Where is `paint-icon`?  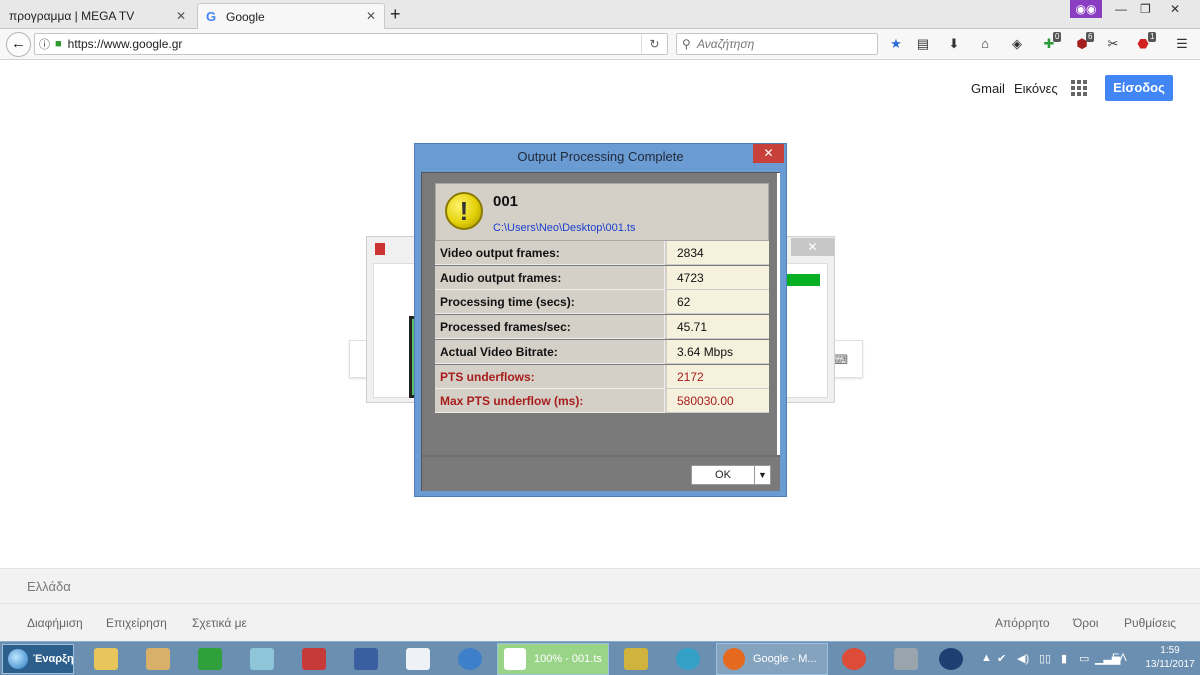 paint-icon is located at coordinates (158, 659).